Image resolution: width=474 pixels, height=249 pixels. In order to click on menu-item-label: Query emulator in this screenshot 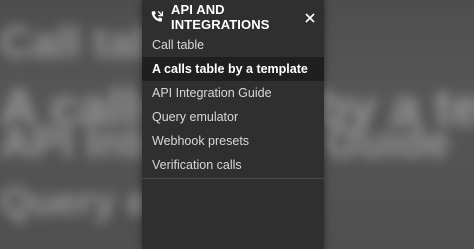, I will do `click(195, 117)`.